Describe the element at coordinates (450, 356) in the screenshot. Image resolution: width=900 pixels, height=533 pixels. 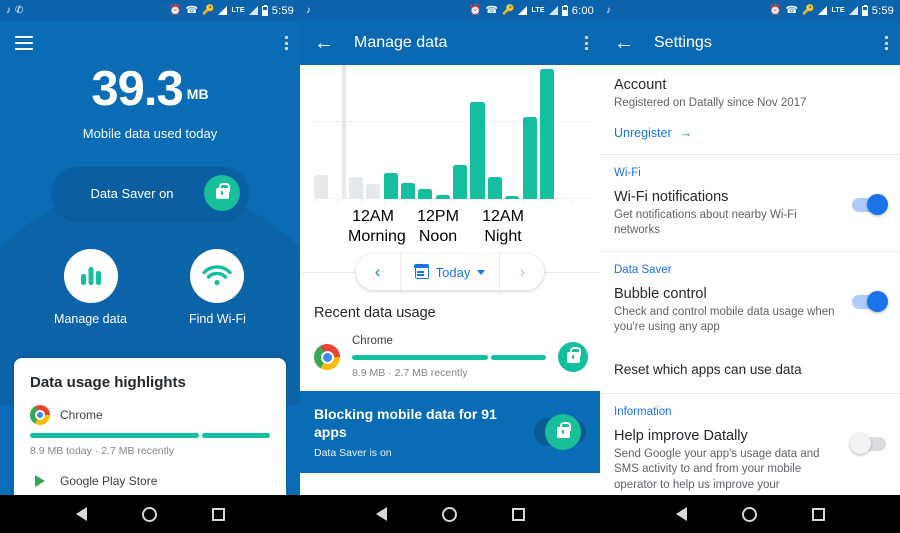
I see `recent-app-row-chrome: Chrome 8.9 MB · 2.7 MB recently` at that location.